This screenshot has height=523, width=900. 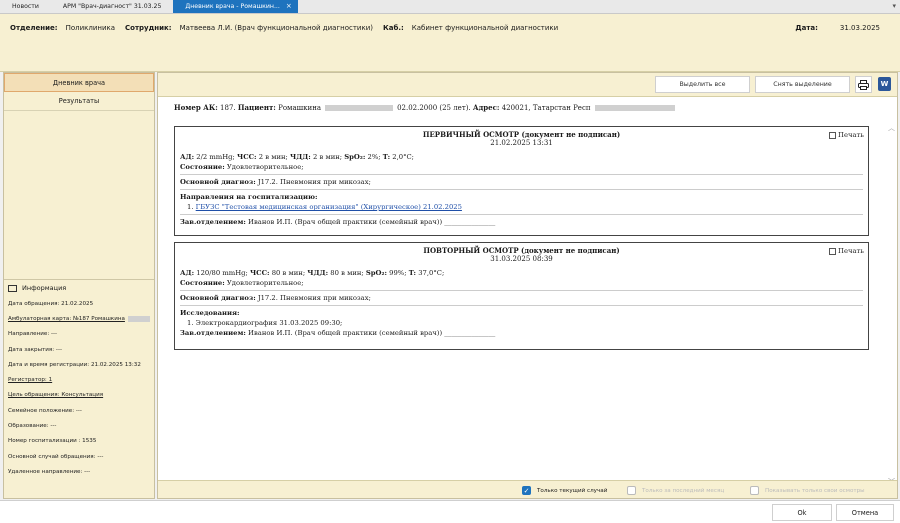 I want to click on cancel-button: Отмена, so click(x=865, y=512).